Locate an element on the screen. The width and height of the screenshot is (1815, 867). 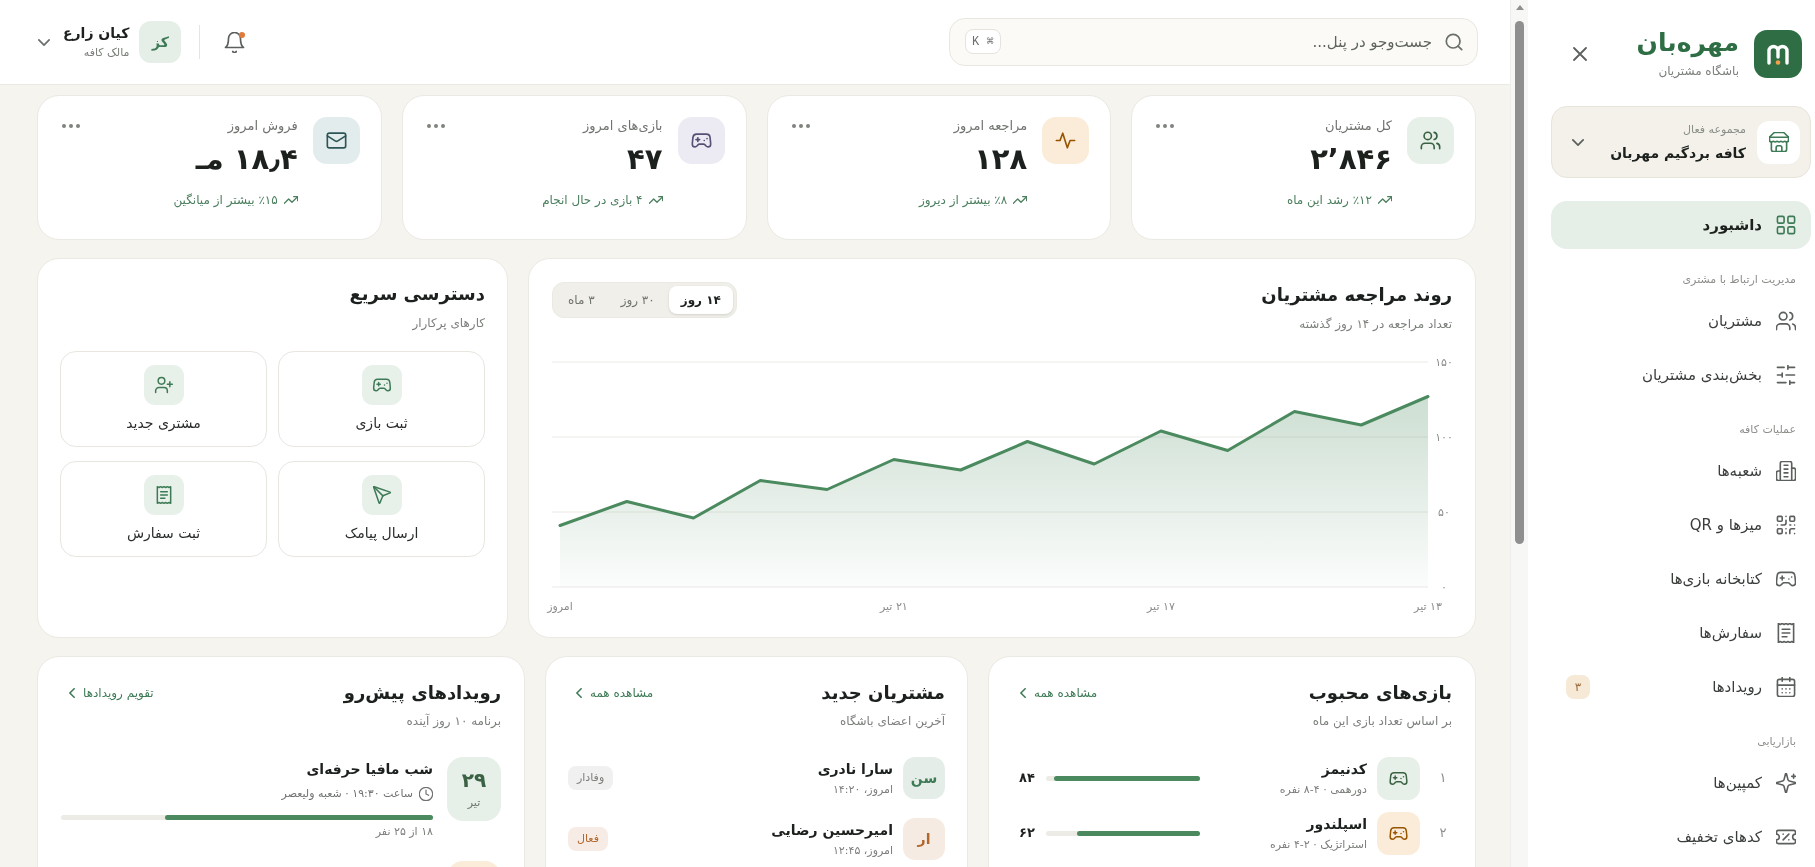
nav-item: داشبورد is located at coordinates (1681, 225).